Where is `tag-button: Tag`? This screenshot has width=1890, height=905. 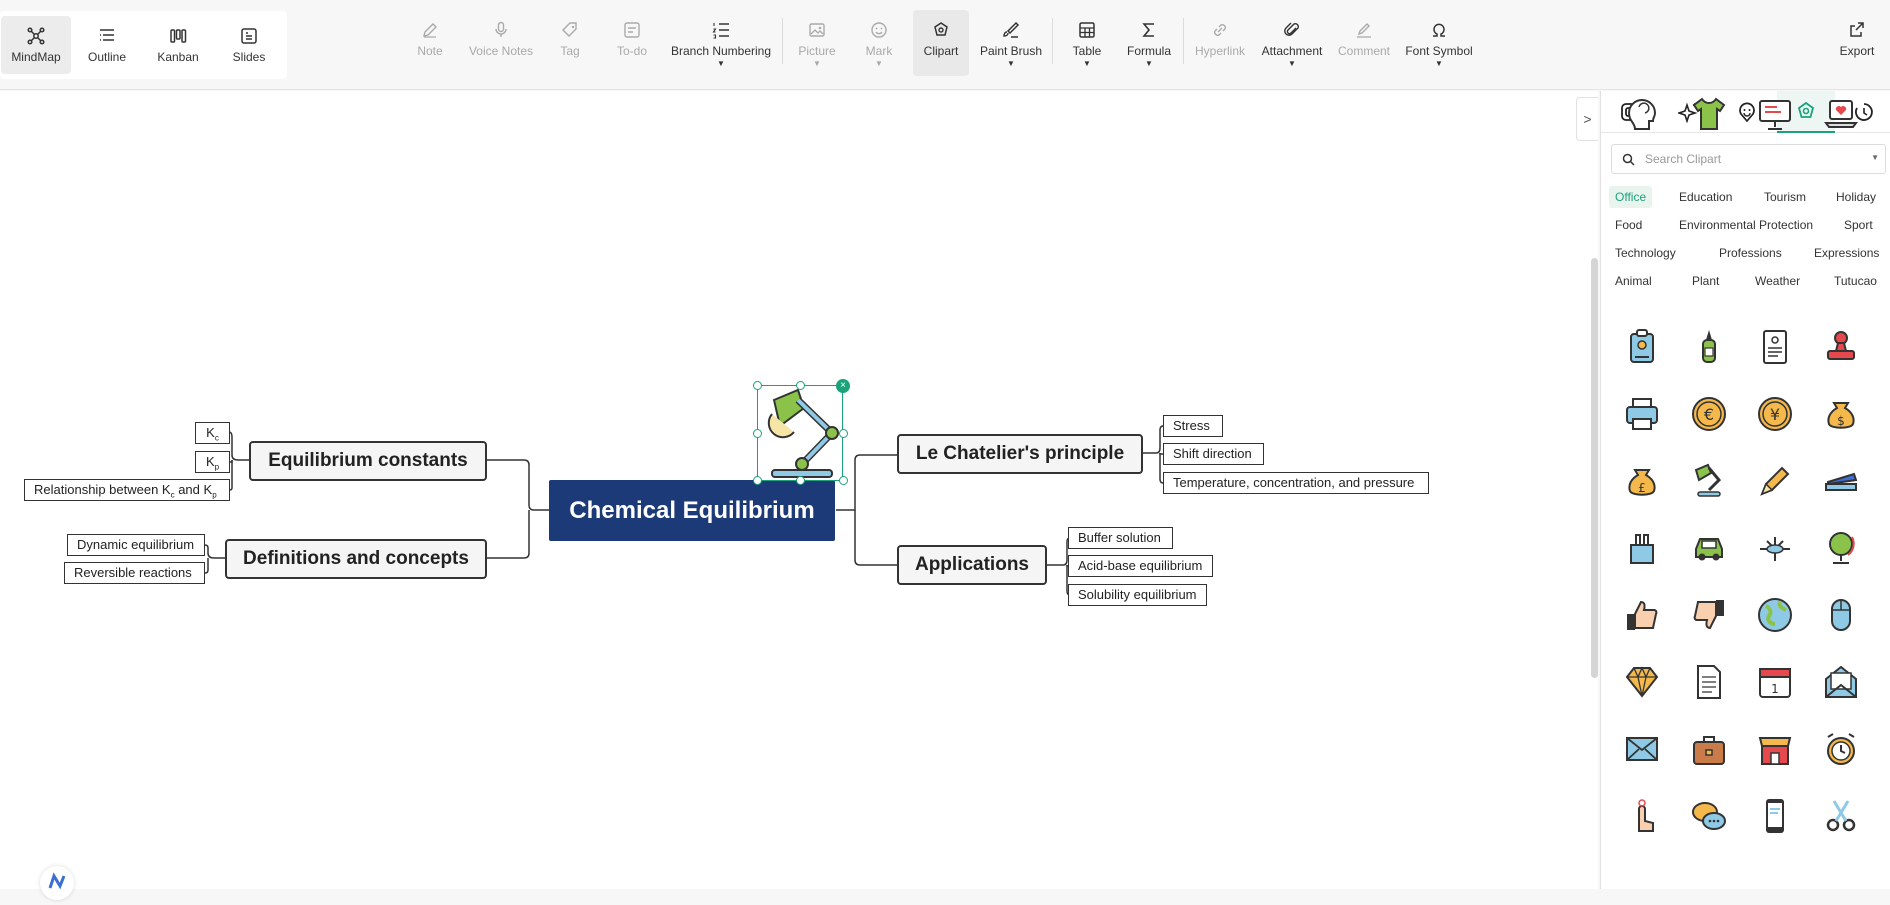 tag-button: Tag is located at coordinates (570, 43).